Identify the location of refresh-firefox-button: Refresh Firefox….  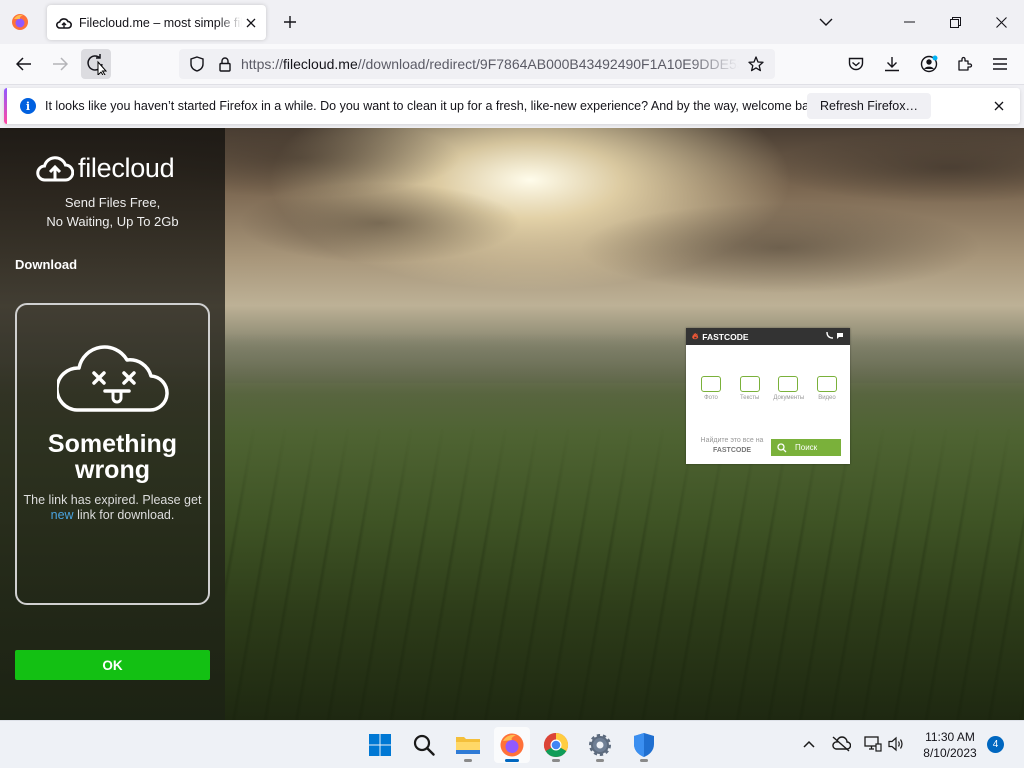
(869, 106).